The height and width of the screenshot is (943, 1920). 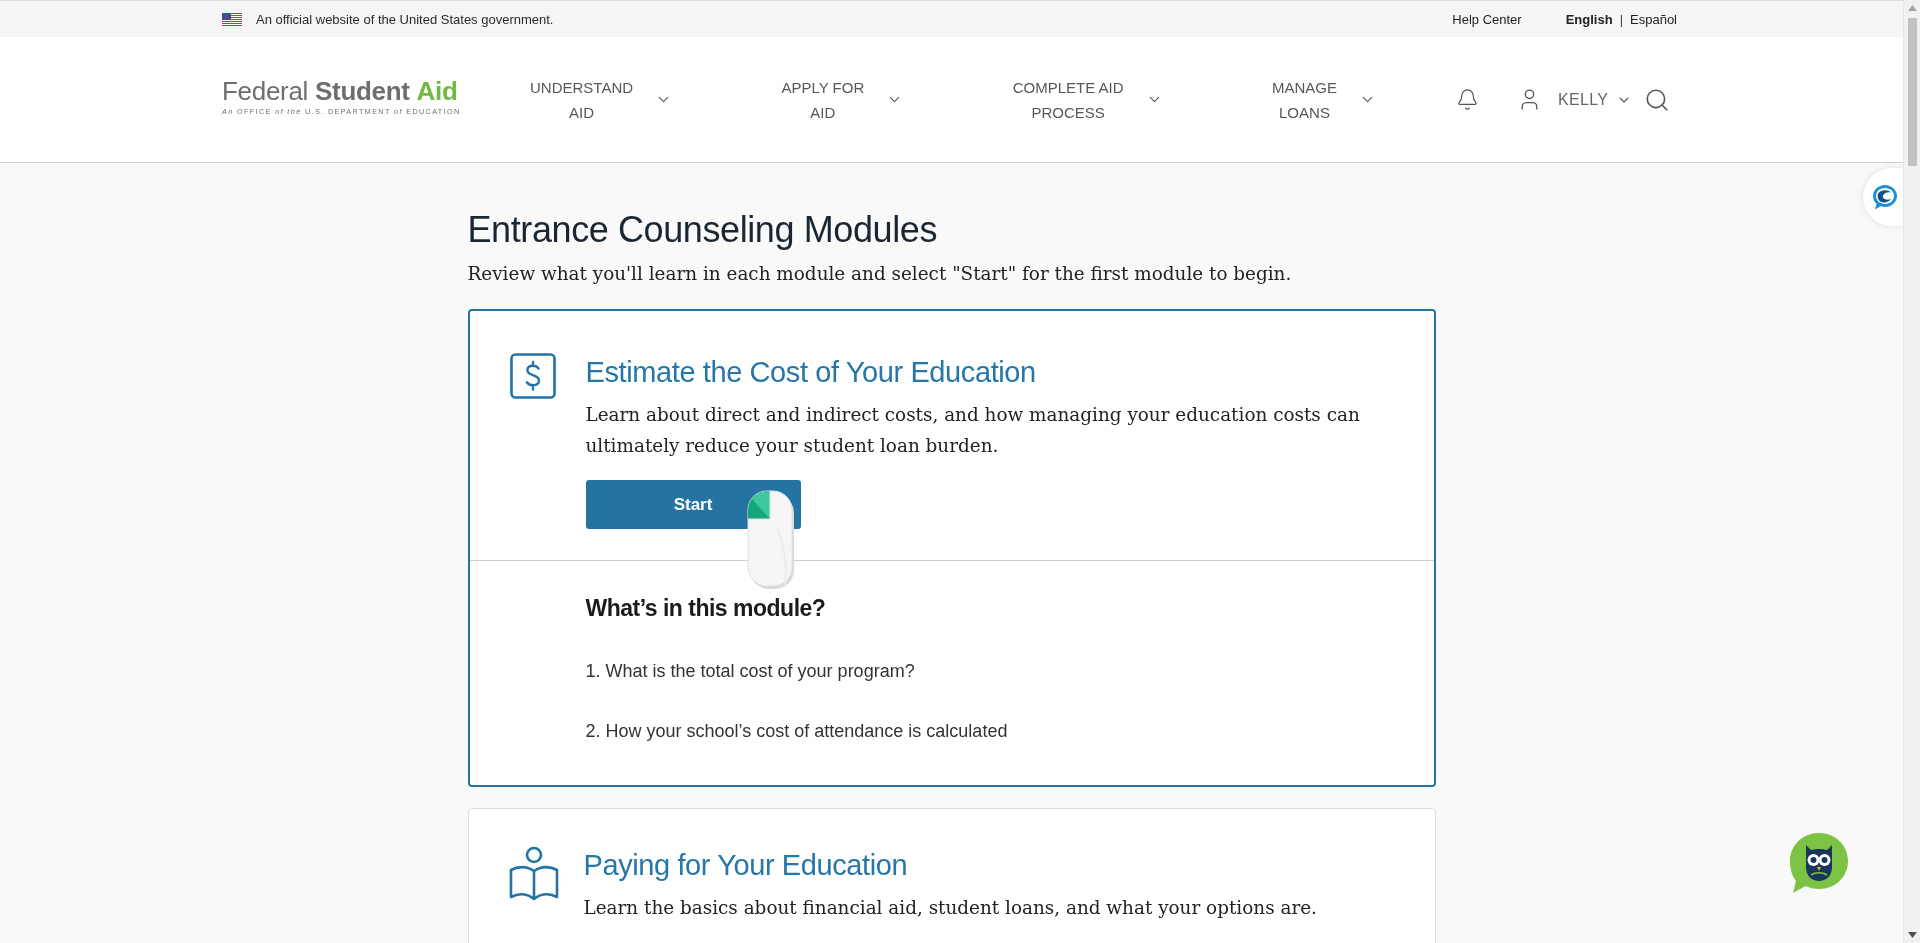 I want to click on nav-menu-button: MANAGE LOANS, so click(x=1323, y=99).